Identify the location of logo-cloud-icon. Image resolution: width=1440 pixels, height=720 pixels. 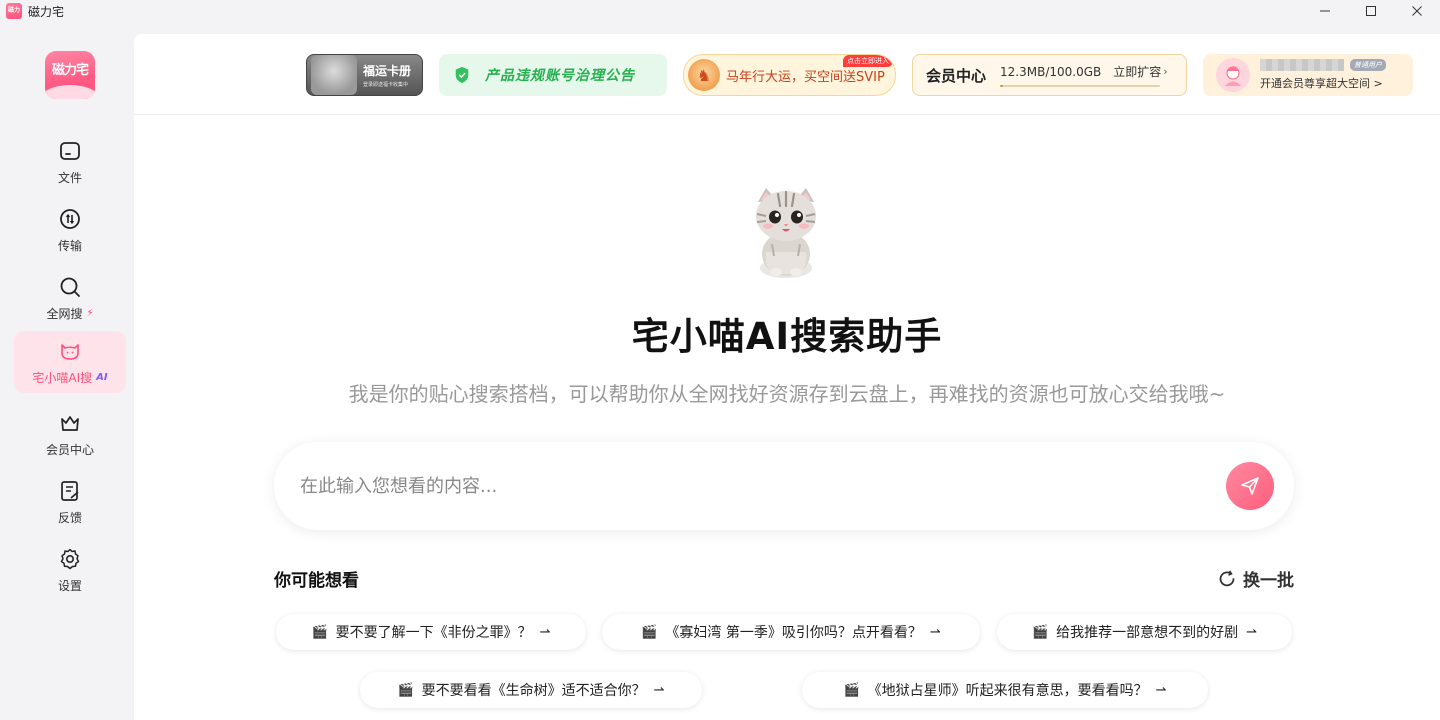
(70, 92).